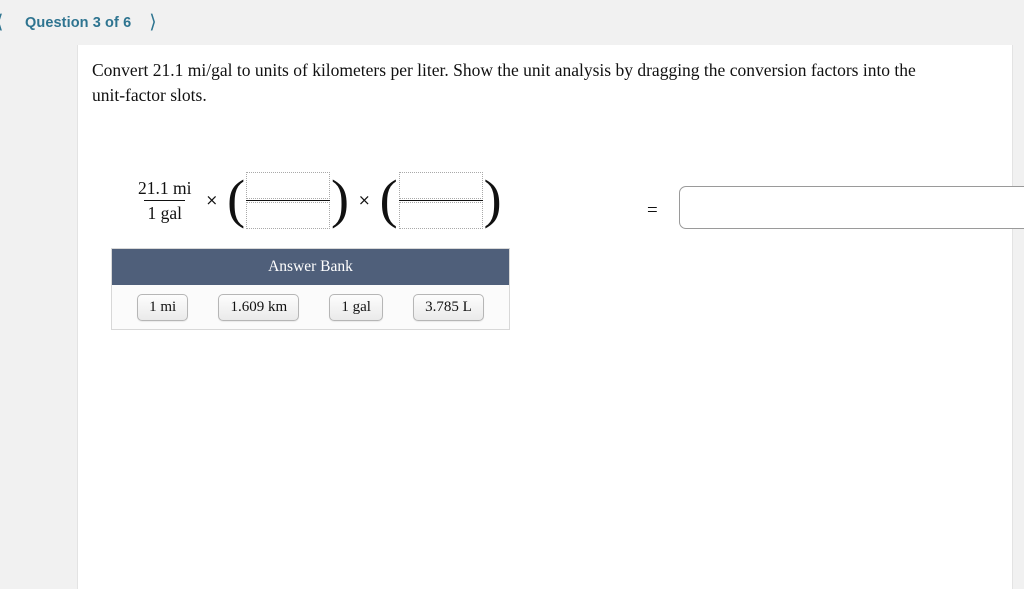 The width and height of the screenshot is (1024, 589). Describe the element at coordinates (288, 215) in the screenshot. I see `slot-1-denominator-dropzone` at that location.